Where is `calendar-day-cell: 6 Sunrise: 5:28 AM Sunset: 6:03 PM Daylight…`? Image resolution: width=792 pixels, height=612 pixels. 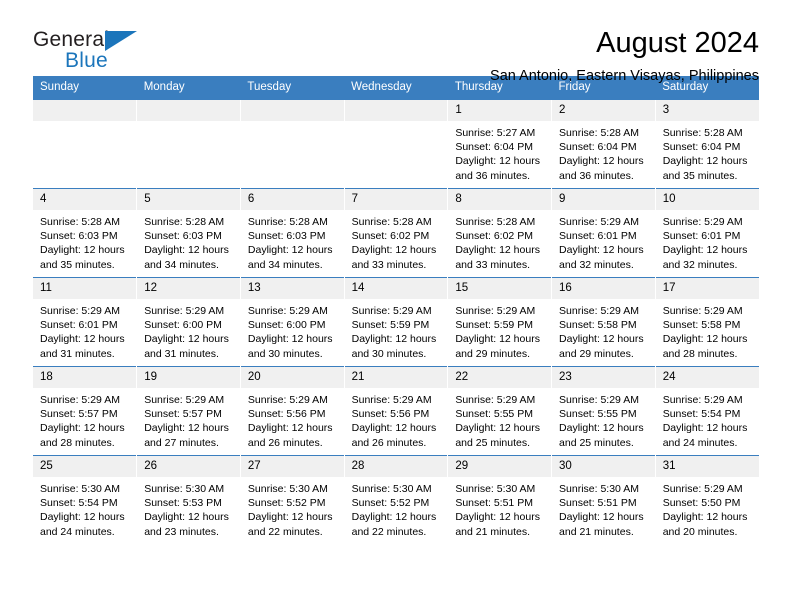 calendar-day-cell: 6 Sunrise: 5:28 AM Sunset: 6:03 PM Daylight… is located at coordinates (292, 233).